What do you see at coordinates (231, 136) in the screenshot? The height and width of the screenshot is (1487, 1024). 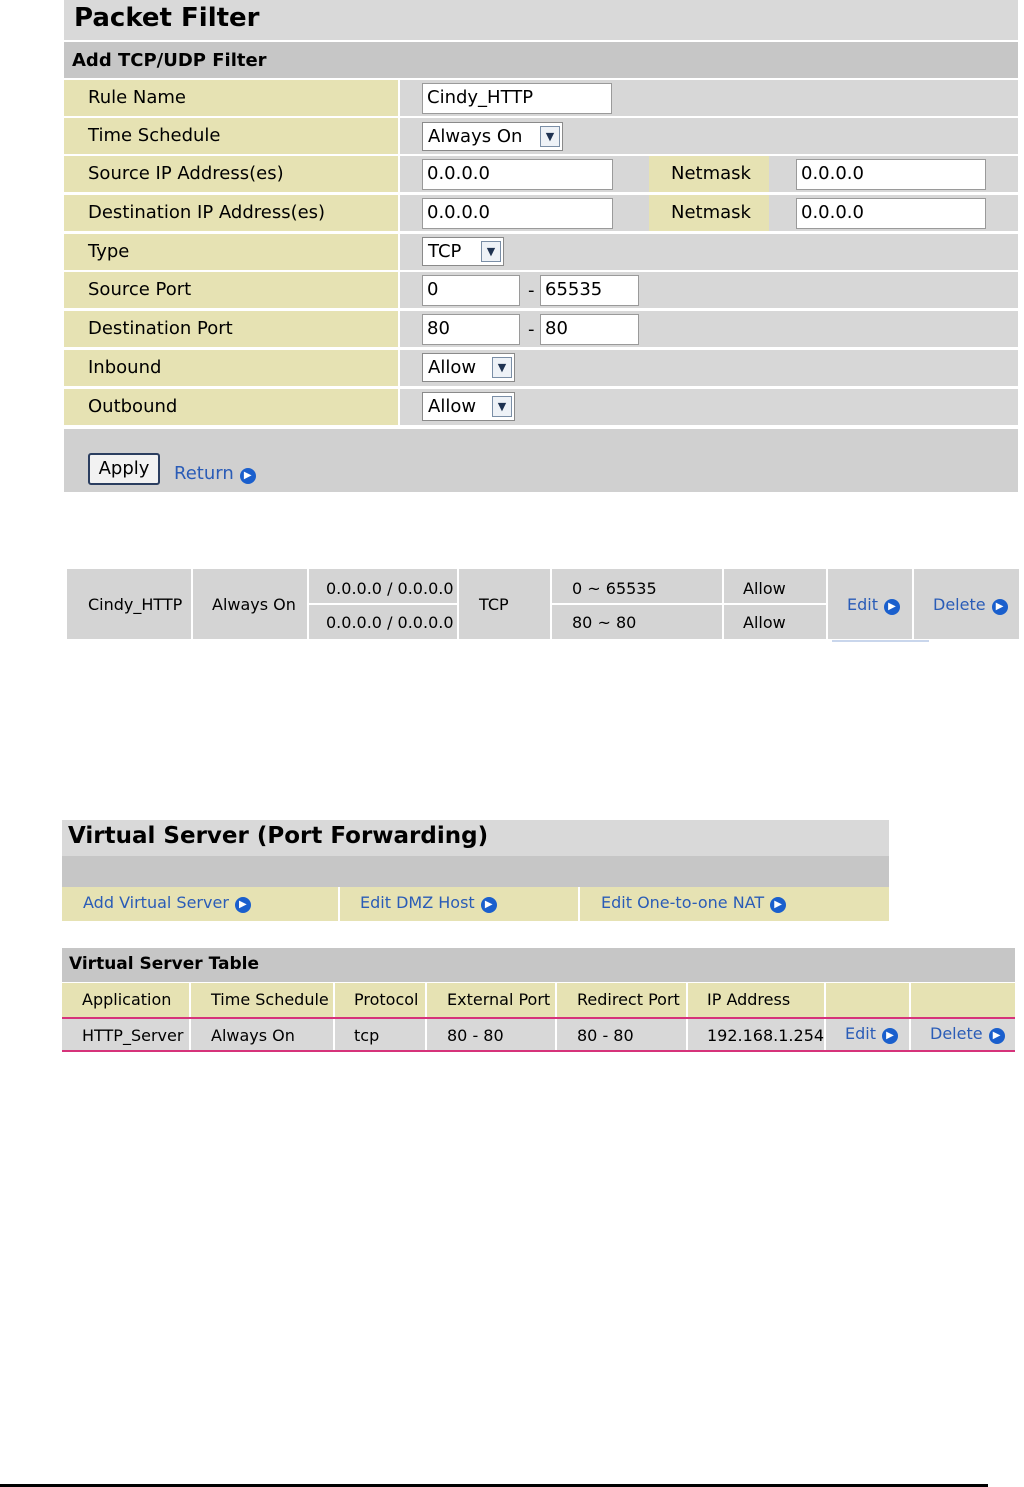 I see `time-schedule-label: Time Schedule` at bounding box center [231, 136].